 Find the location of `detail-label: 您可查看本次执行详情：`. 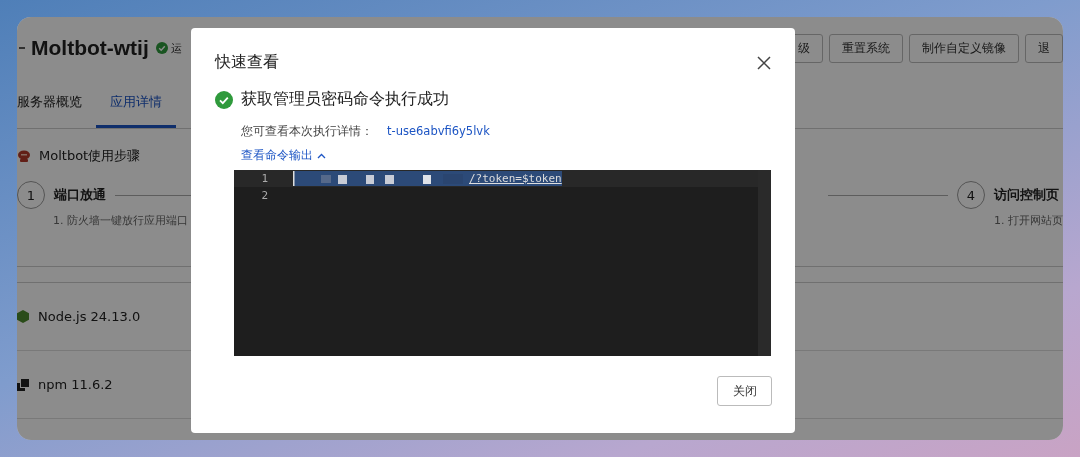

detail-label: 您可查看本次执行详情： is located at coordinates (307, 131).